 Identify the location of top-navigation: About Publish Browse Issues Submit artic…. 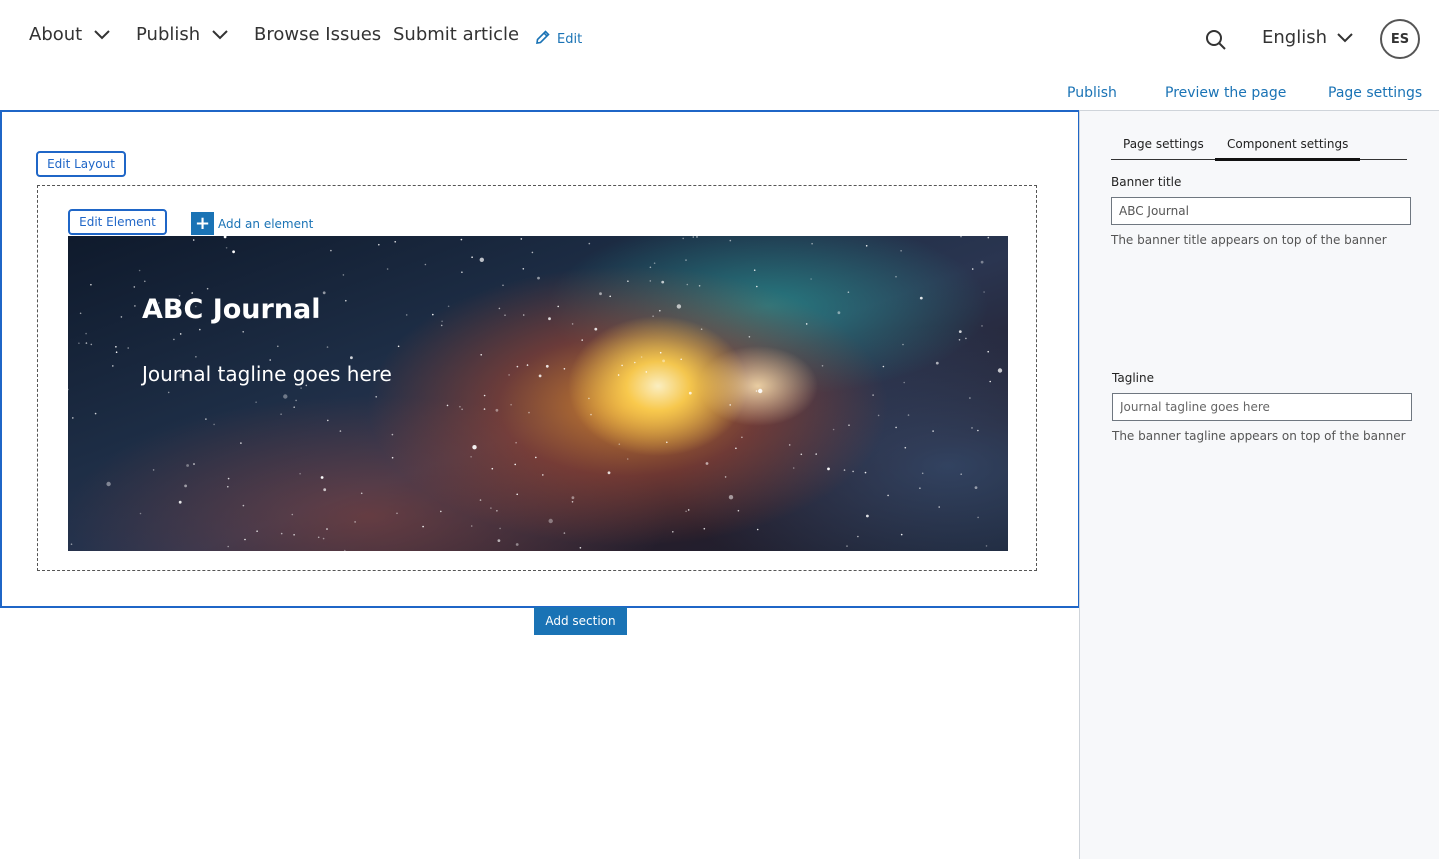
(719, 40).